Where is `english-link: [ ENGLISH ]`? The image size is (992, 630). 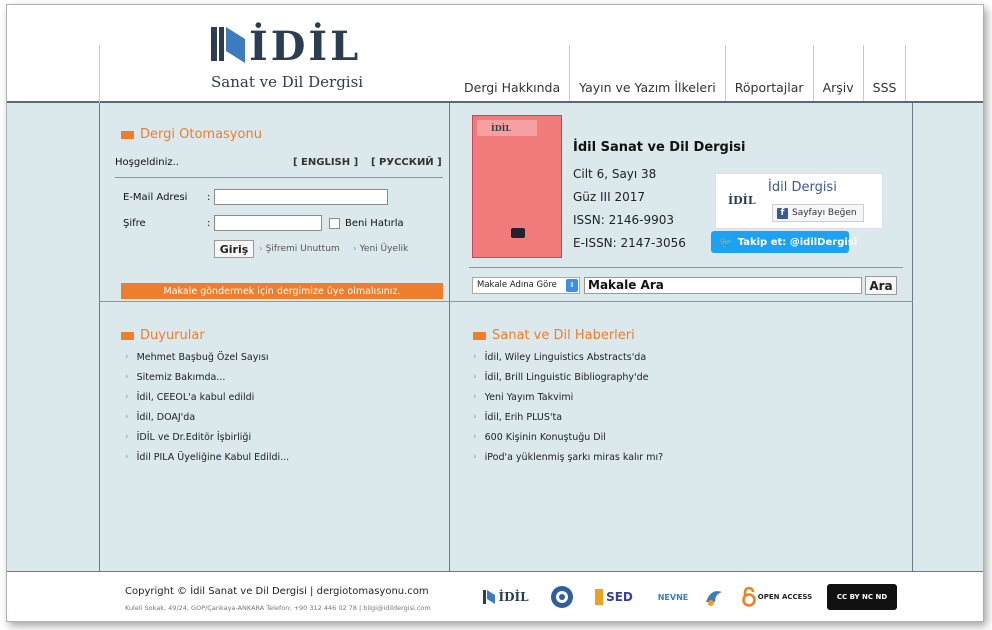 english-link: [ ENGLISH ] is located at coordinates (325, 162).